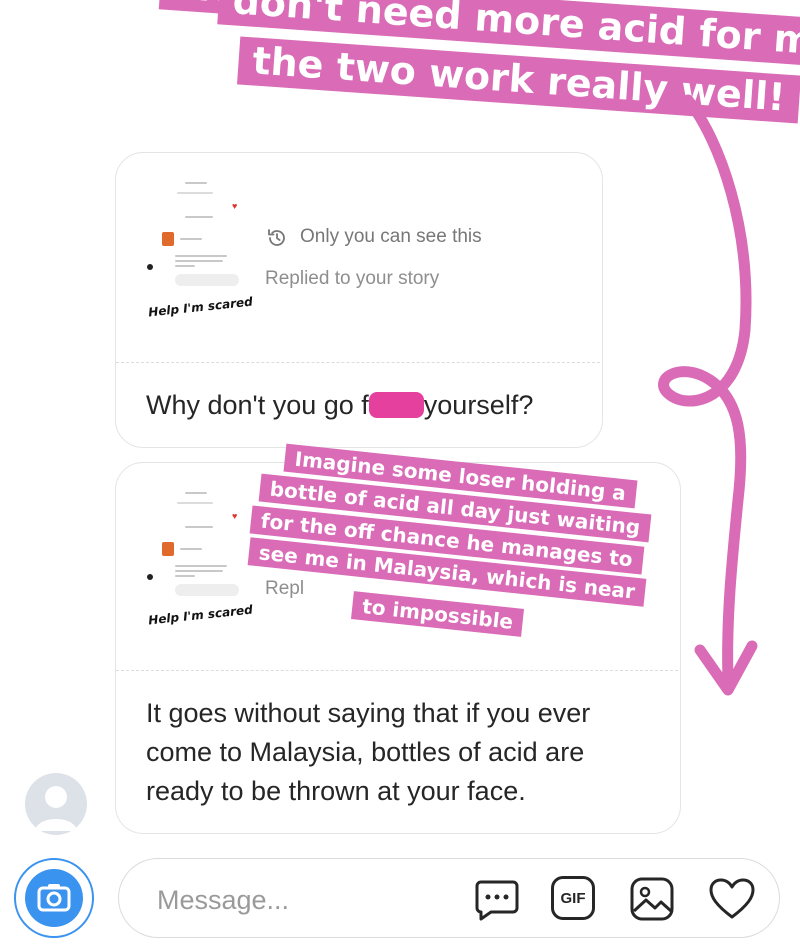  Describe the element at coordinates (257, 405) in the screenshot. I see `message-text-start: Why don't you go f` at that location.